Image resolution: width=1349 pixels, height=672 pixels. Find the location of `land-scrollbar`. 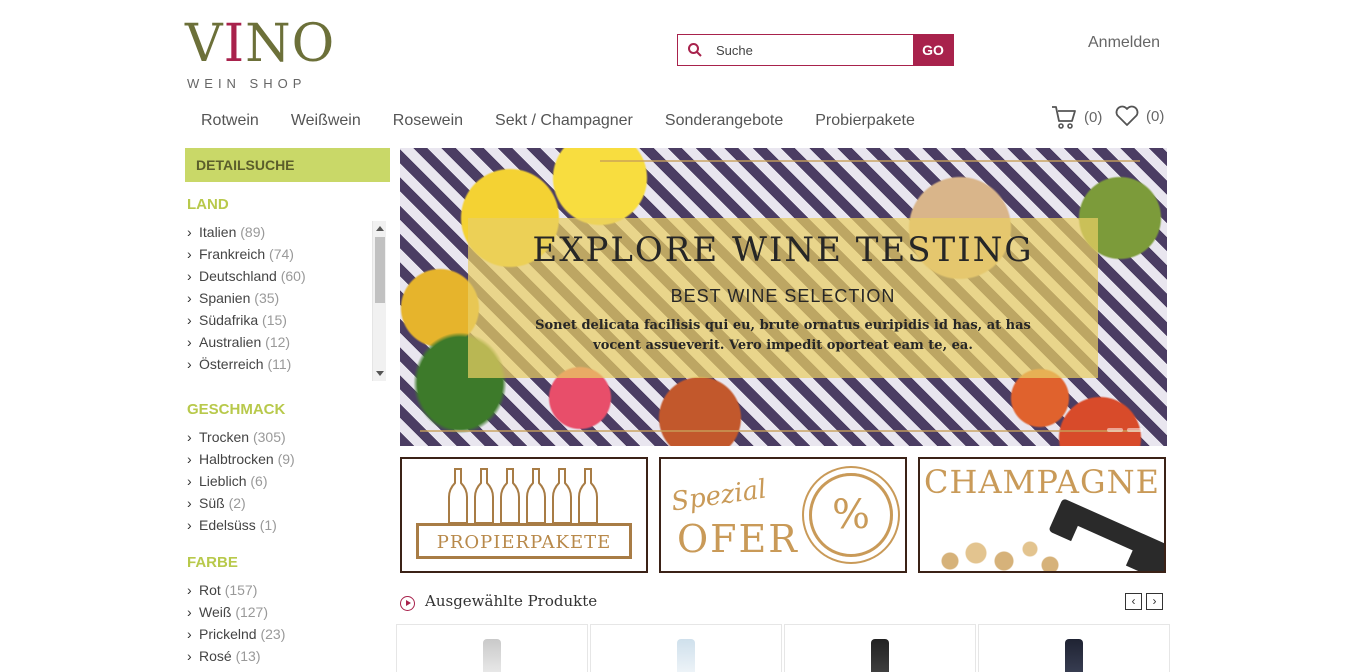

land-scrollbar is located at coordinates (379, 301).